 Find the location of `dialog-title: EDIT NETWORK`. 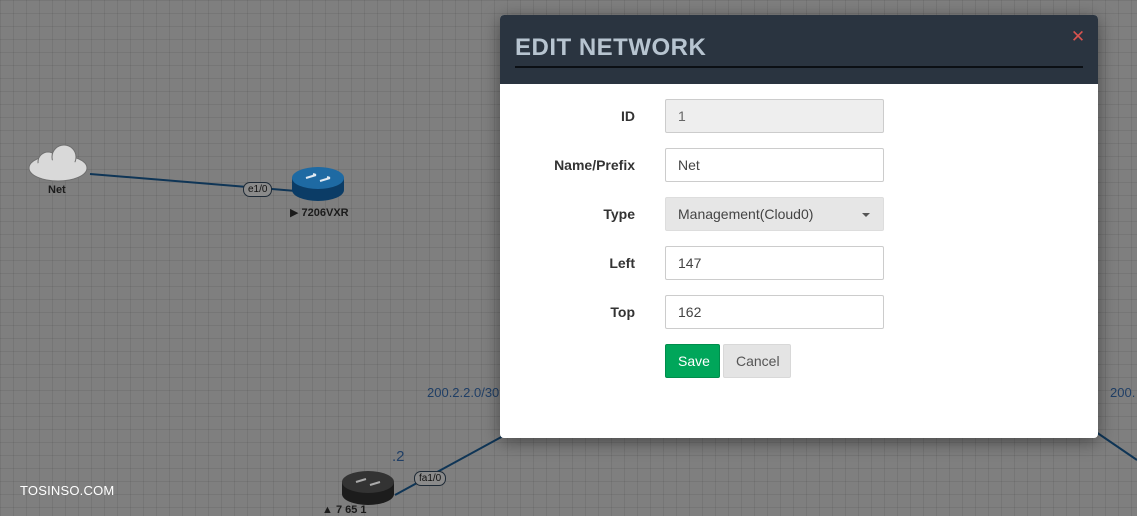

dialog-title: EDIT NETWORK is located at coordinates (799, 51).